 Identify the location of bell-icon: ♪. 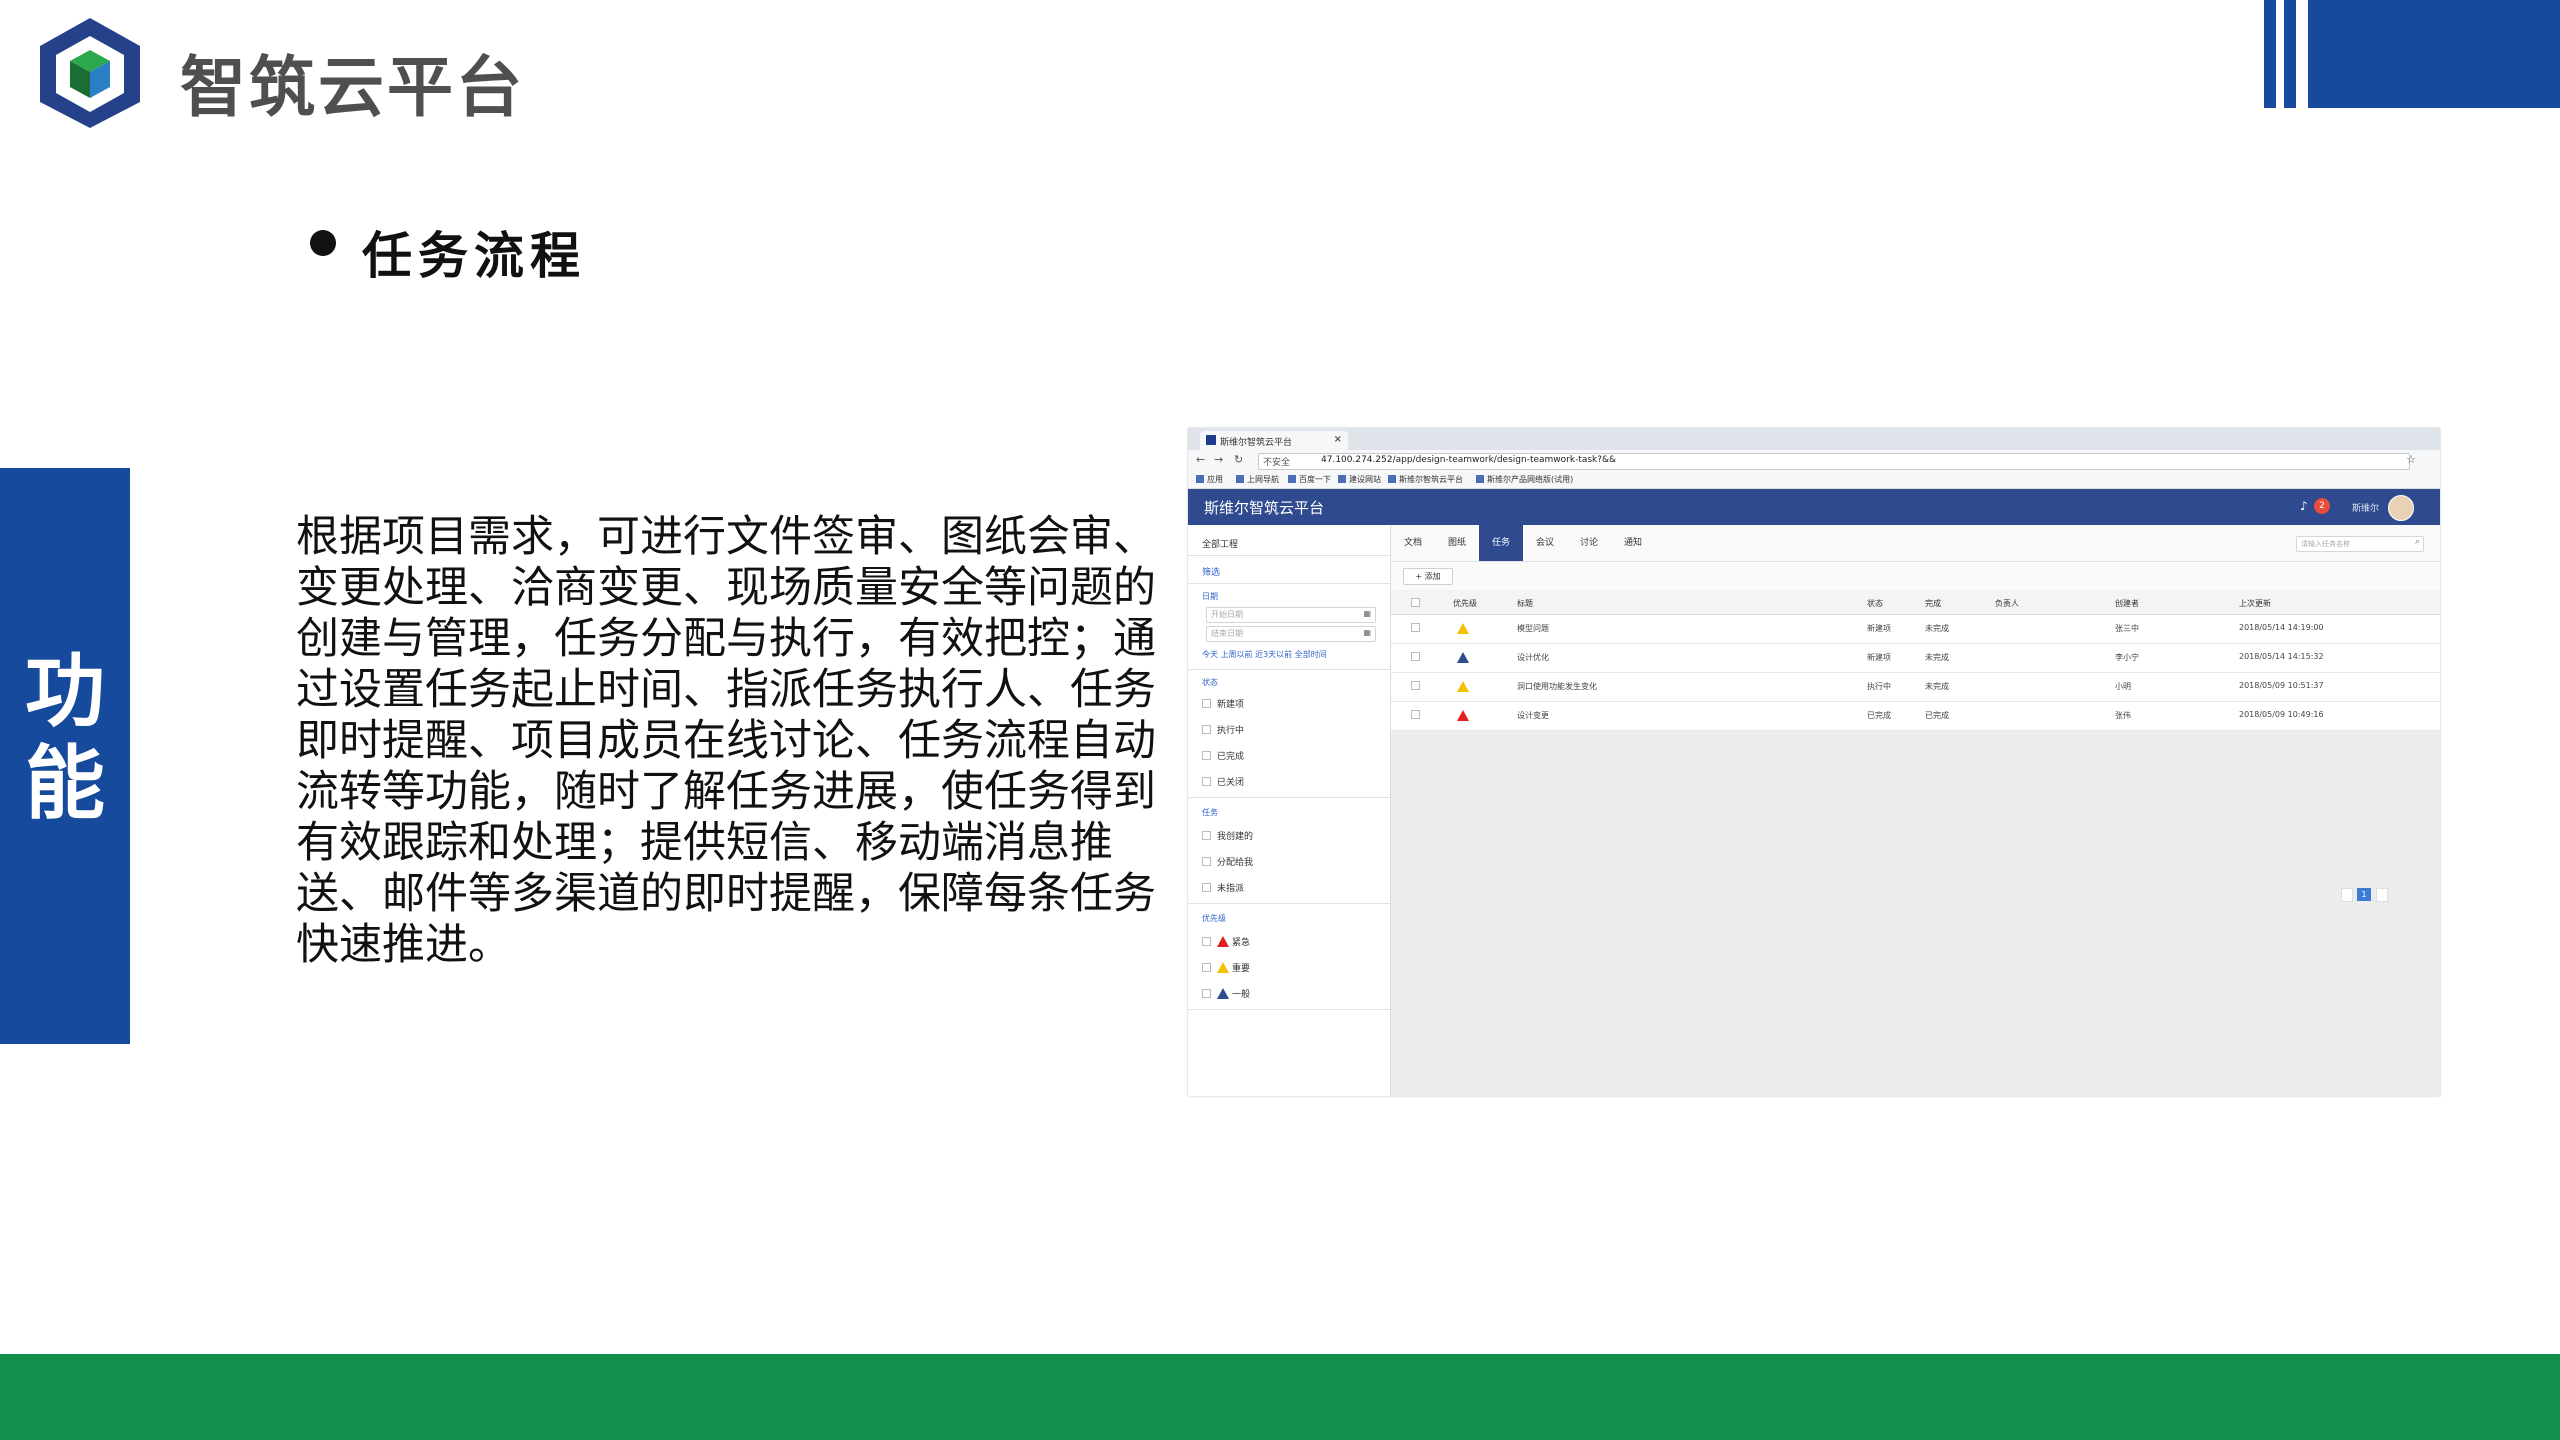
(2304, 506).